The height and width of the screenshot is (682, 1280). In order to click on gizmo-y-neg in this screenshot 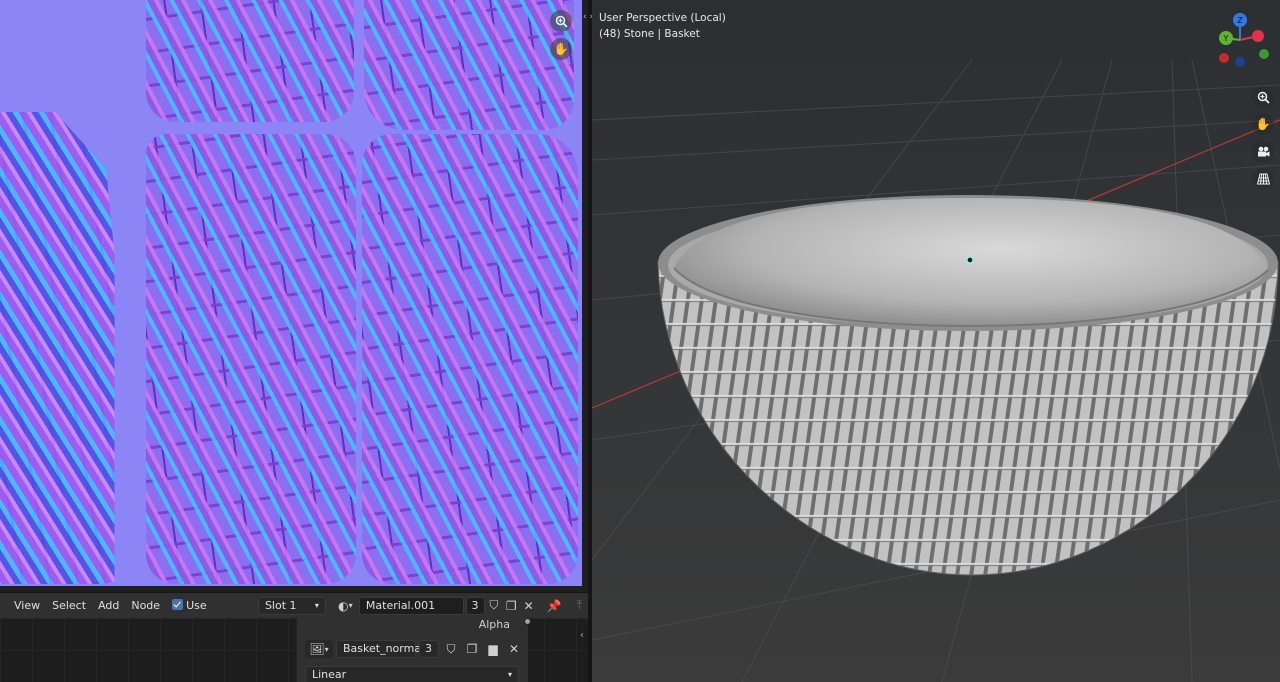, I will do `click(1264, 54)`.